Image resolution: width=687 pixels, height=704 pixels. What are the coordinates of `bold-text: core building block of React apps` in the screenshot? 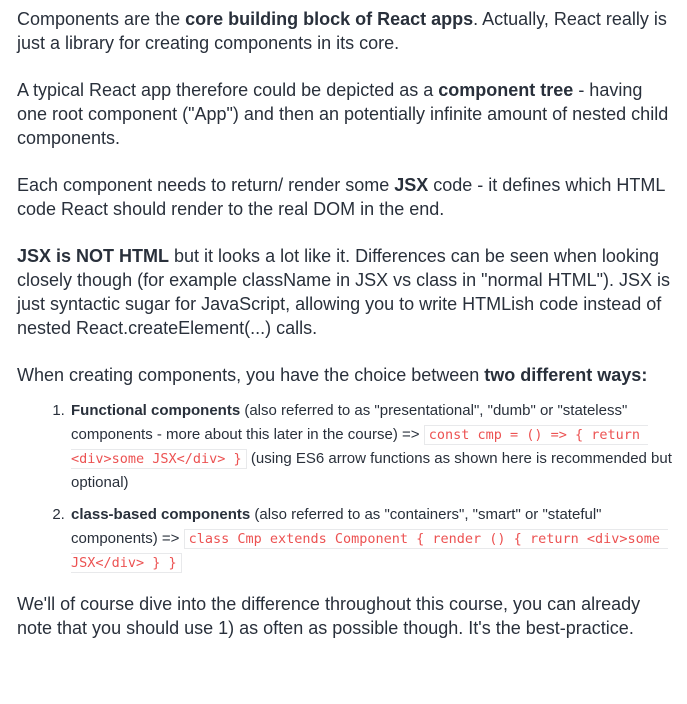 It's located at (329, 19).